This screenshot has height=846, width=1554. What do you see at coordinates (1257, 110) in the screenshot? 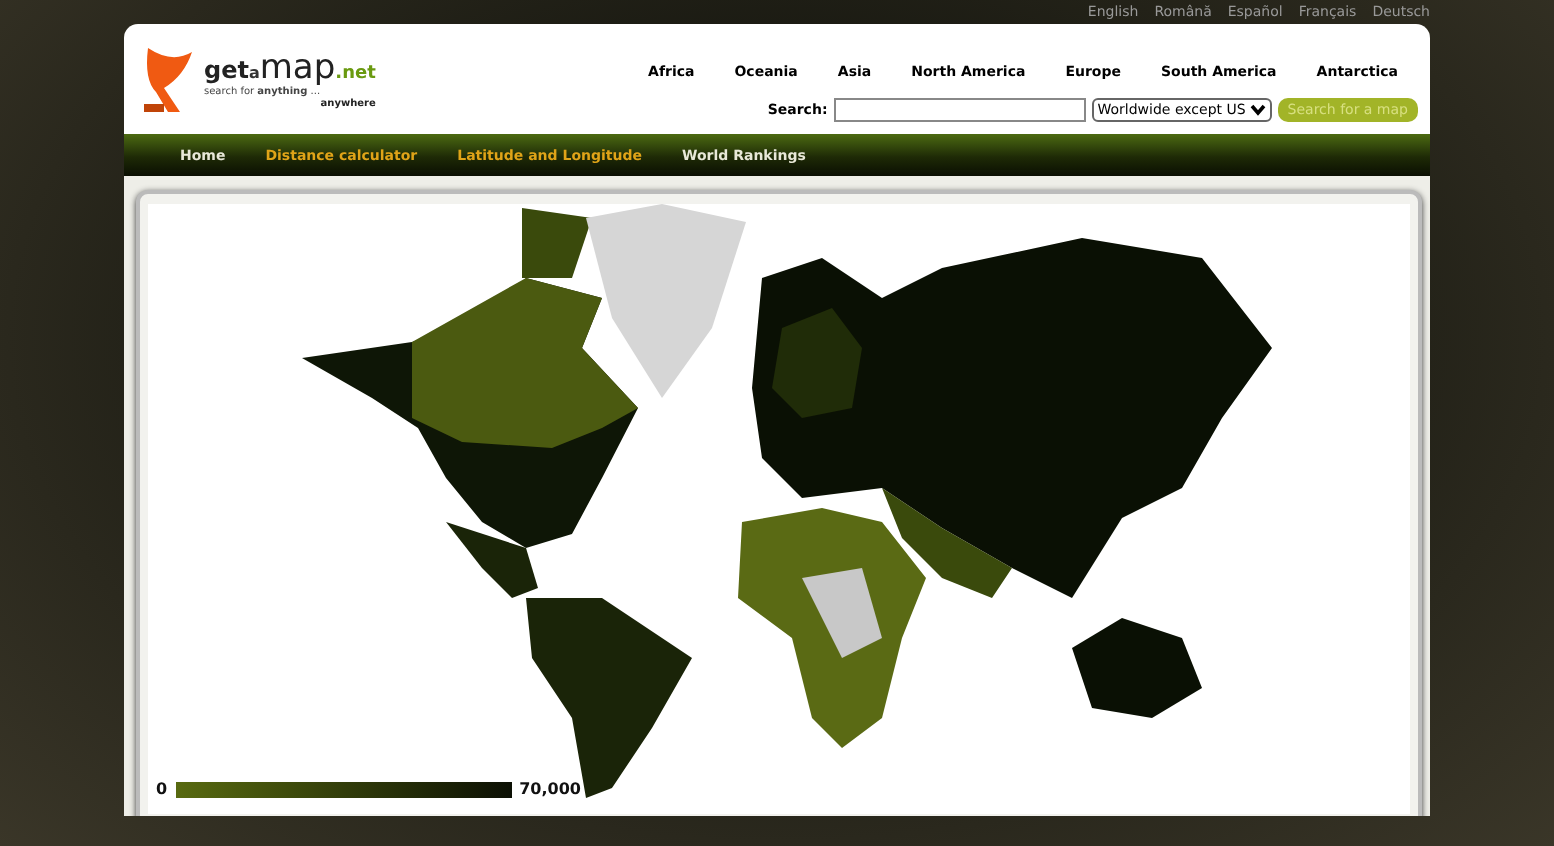
I see `chevron-down-icon` at bounding box center [1257, 110].